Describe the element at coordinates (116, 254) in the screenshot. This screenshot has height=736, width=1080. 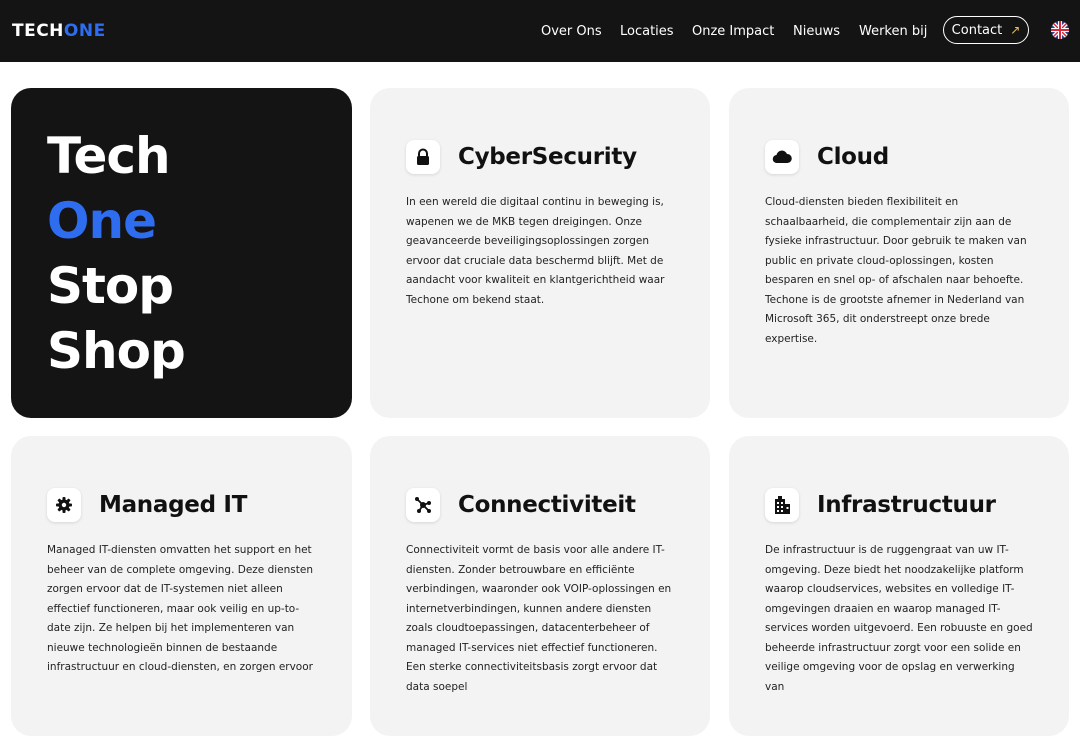
I see `hero-title: Tech One Stop Shop` at that location.